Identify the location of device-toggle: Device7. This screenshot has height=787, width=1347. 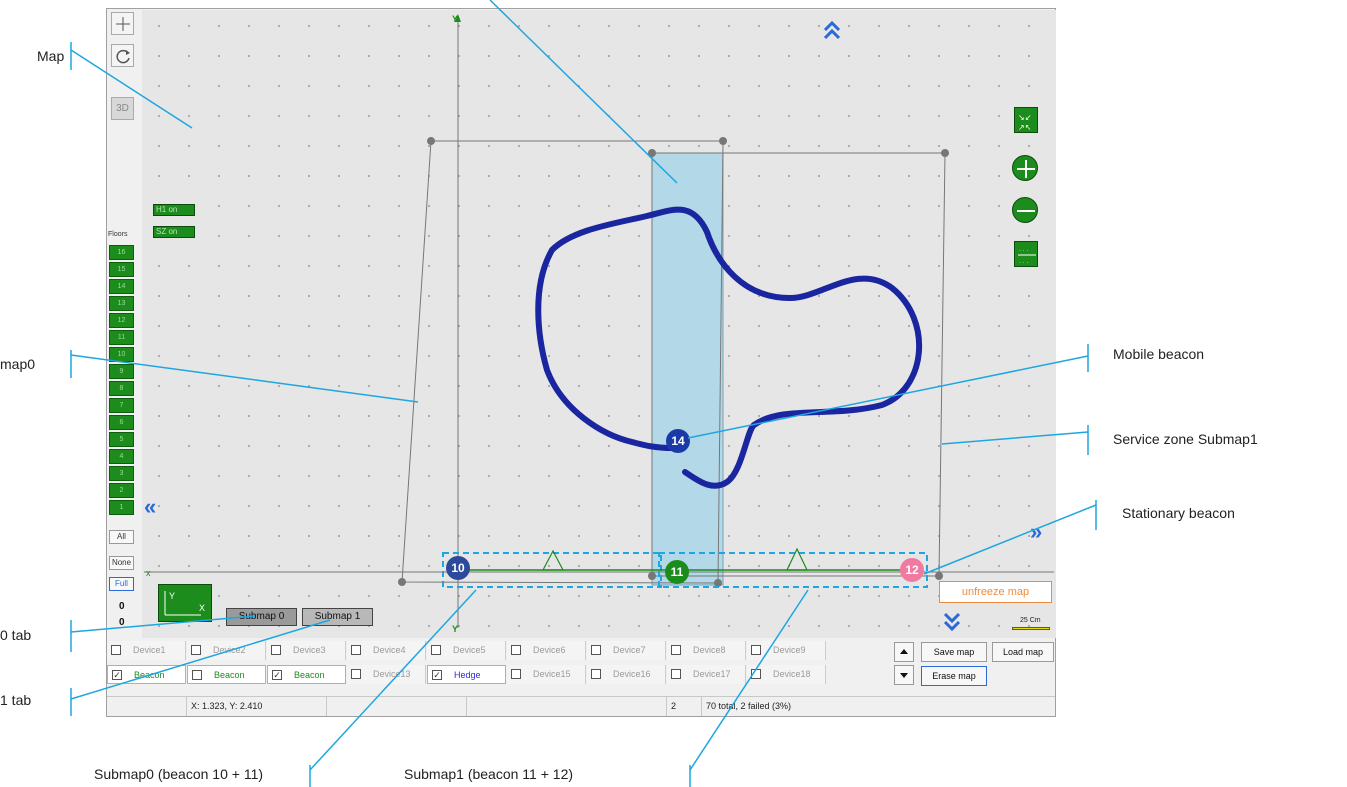
(626, 650).